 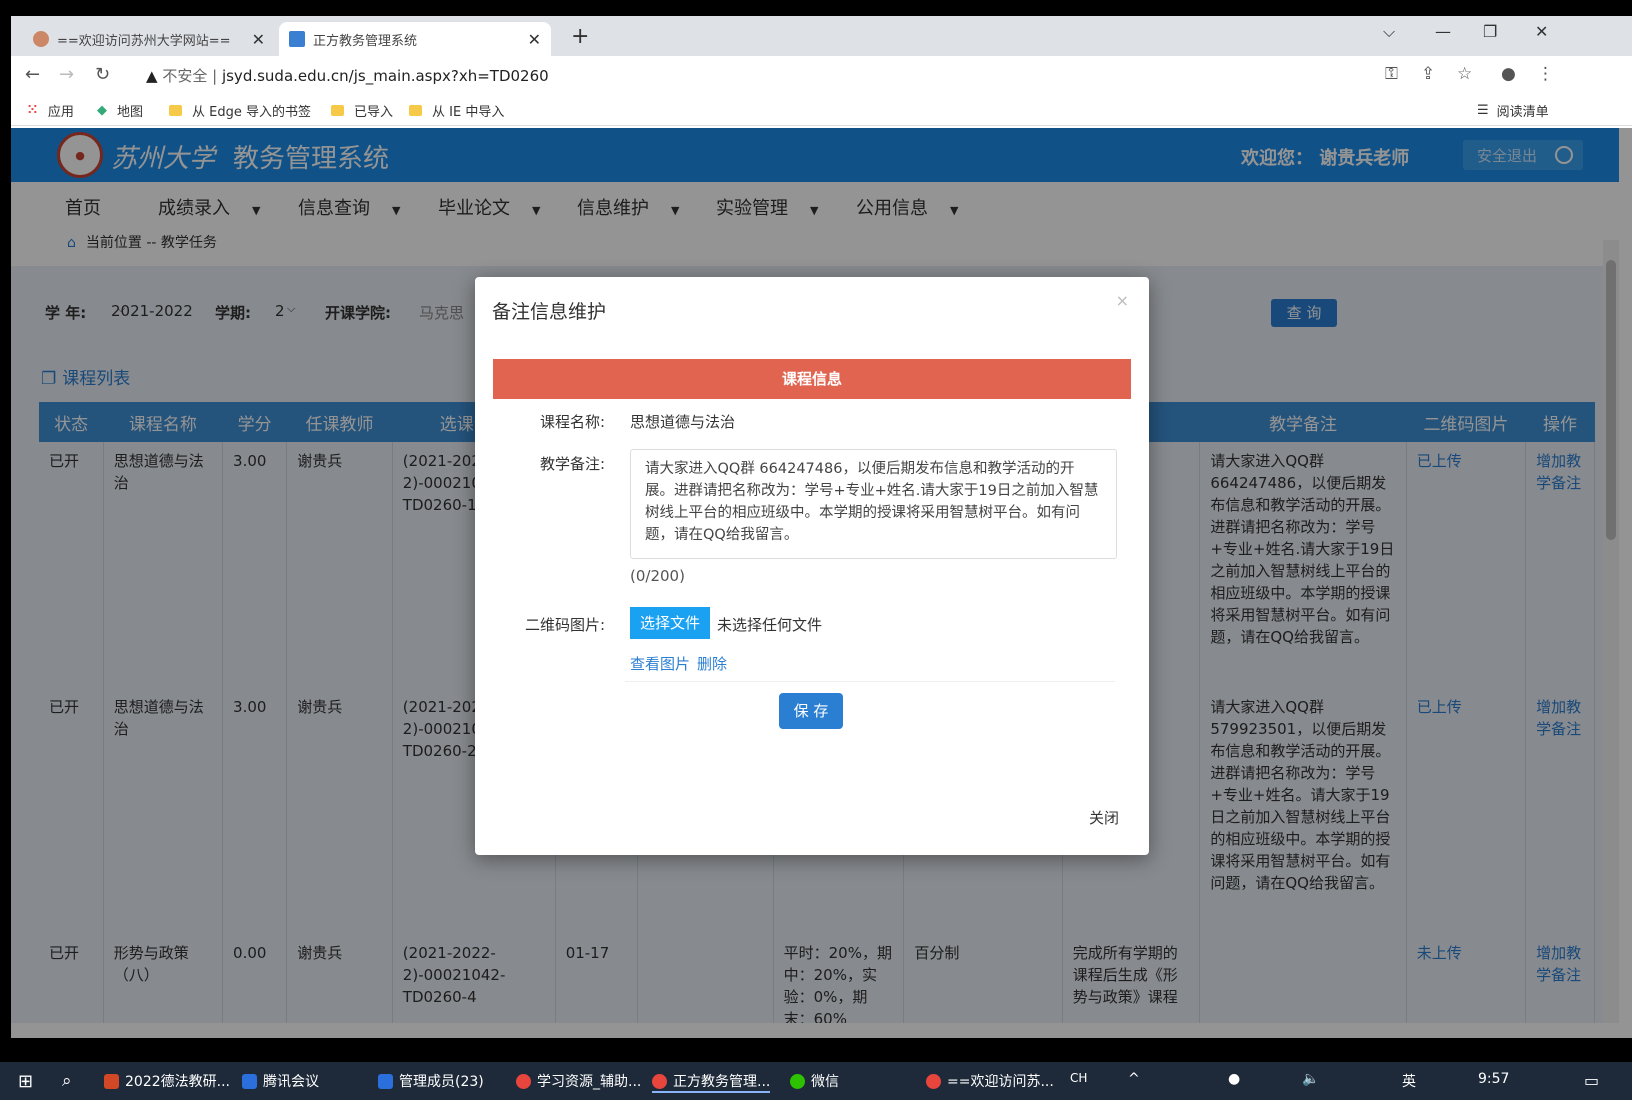 I want to click on warning-icon: ▲, so click(x=152, y=76).